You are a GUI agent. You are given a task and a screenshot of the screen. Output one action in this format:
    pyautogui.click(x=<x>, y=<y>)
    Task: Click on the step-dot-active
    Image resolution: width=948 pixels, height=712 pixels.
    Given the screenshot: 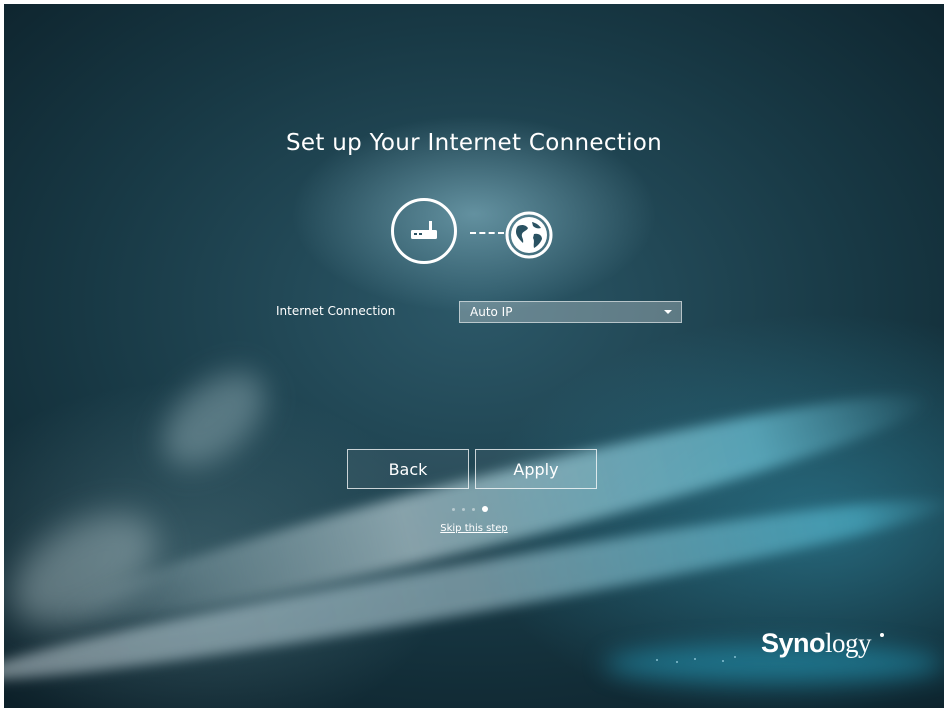 What is the action you would take?
    pyautogui.click(x=485, y=509)
    